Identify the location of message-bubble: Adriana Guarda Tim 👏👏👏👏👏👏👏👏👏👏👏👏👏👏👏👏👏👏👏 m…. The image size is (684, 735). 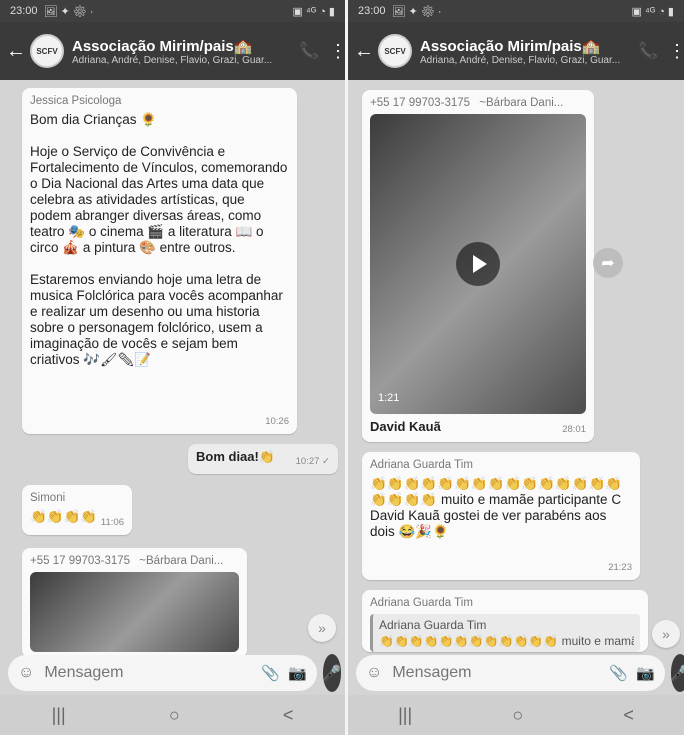
(501, 516).